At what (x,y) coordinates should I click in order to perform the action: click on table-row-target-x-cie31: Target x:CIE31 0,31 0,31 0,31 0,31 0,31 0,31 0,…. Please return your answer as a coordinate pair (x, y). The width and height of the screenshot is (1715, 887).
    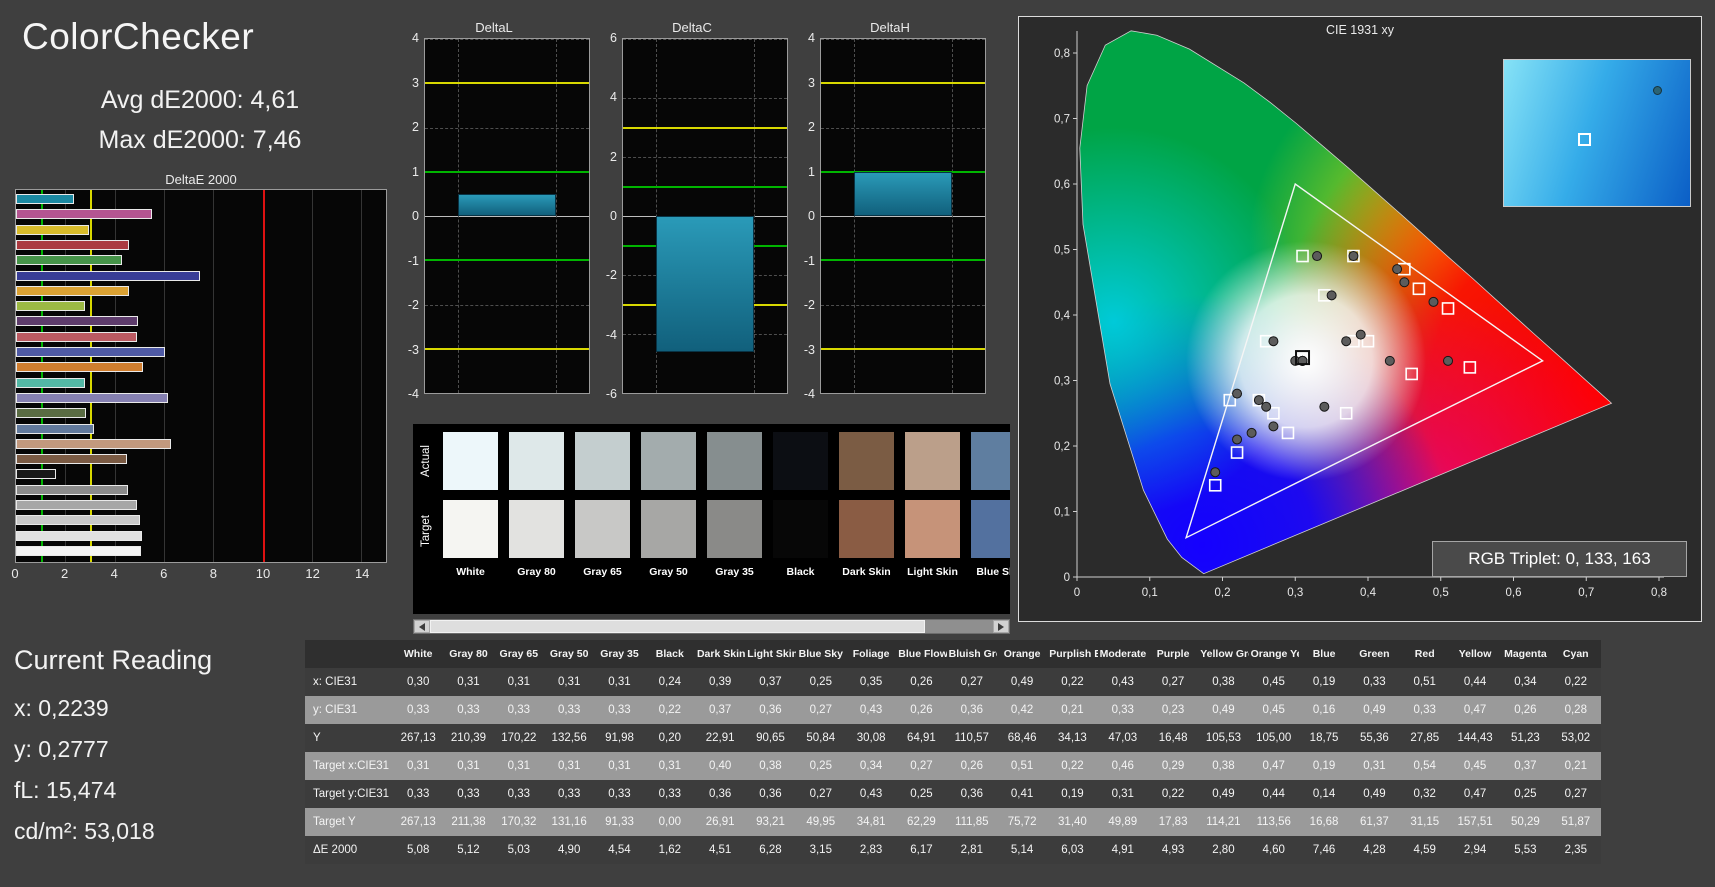
    Looking at the image, I should click on (953, 766).